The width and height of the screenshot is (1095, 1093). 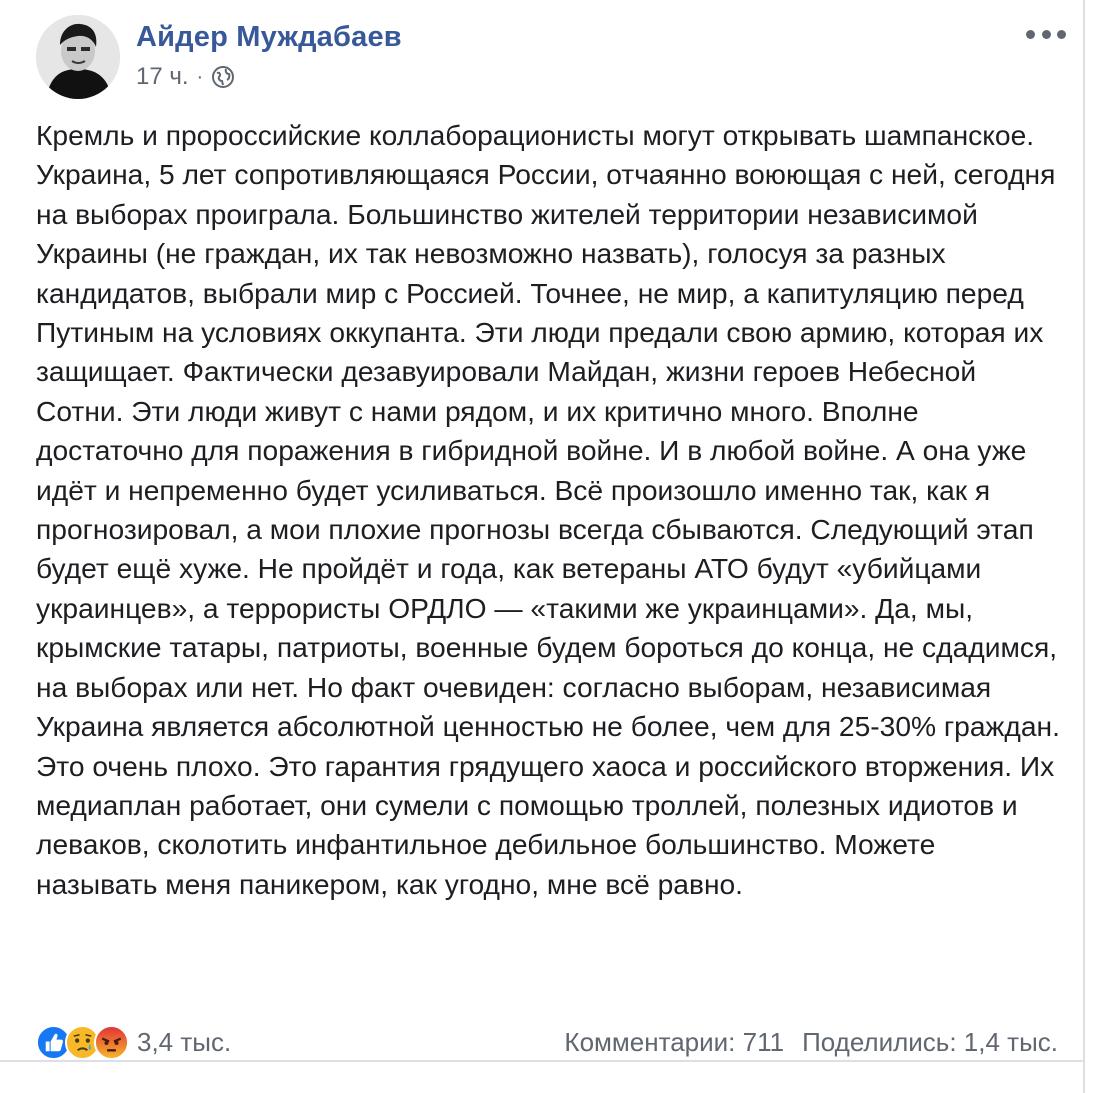 I want to click on reaction-count: 3,4 тыс., so click(x=184, y=1041).